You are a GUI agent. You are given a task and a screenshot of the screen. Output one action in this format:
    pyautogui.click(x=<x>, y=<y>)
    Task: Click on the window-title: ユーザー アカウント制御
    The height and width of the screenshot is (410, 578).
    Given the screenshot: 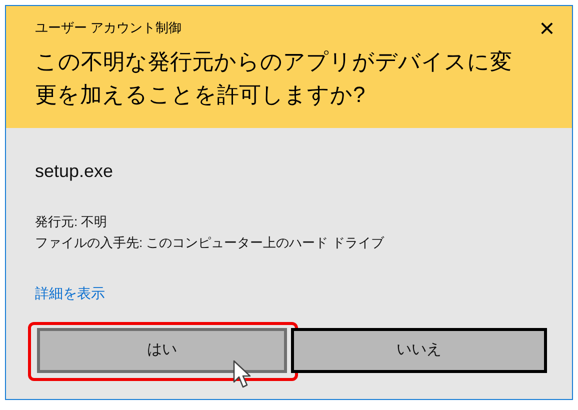 What is the action you would take?
    pyautogui.click(x=108, y=28)
    